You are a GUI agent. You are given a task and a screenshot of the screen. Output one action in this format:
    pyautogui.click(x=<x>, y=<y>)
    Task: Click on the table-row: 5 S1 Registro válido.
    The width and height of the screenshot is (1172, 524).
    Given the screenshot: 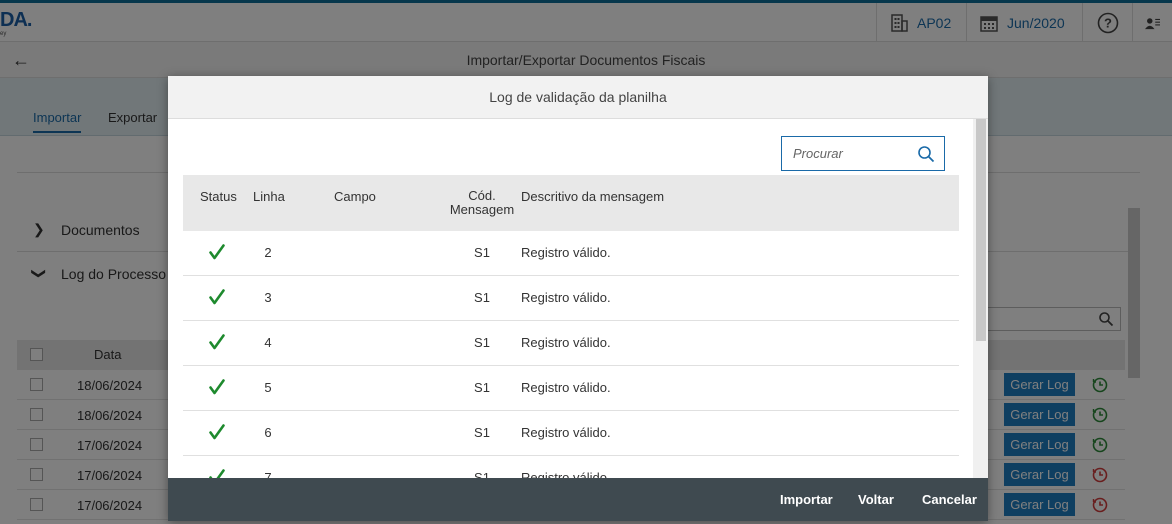 What is the action you would take?
    pyautogui.click(x=571, y=388)
    